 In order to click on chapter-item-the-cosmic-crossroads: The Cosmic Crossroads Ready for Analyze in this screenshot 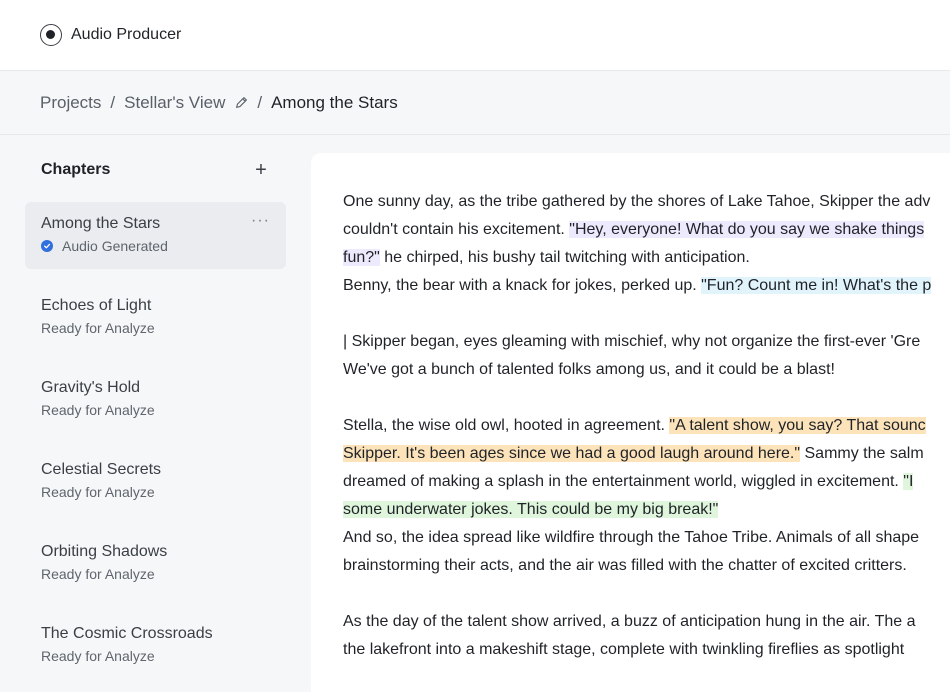, I will do `click(155, 645)`.